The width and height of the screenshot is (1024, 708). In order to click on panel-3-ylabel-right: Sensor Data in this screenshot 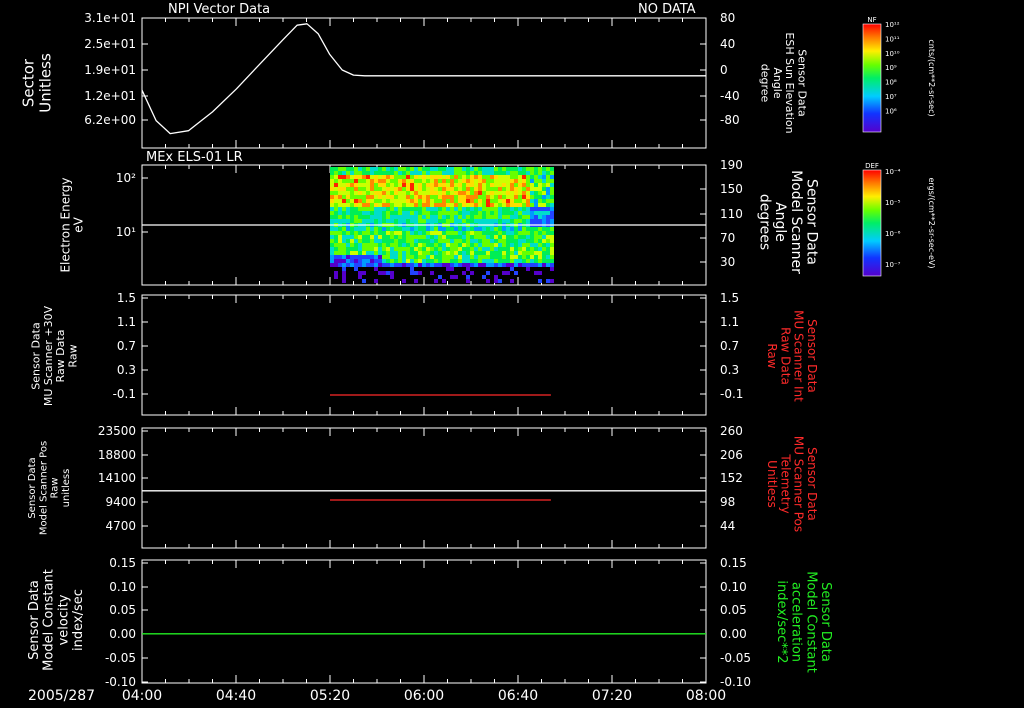, I will do `click(812, 356)`.